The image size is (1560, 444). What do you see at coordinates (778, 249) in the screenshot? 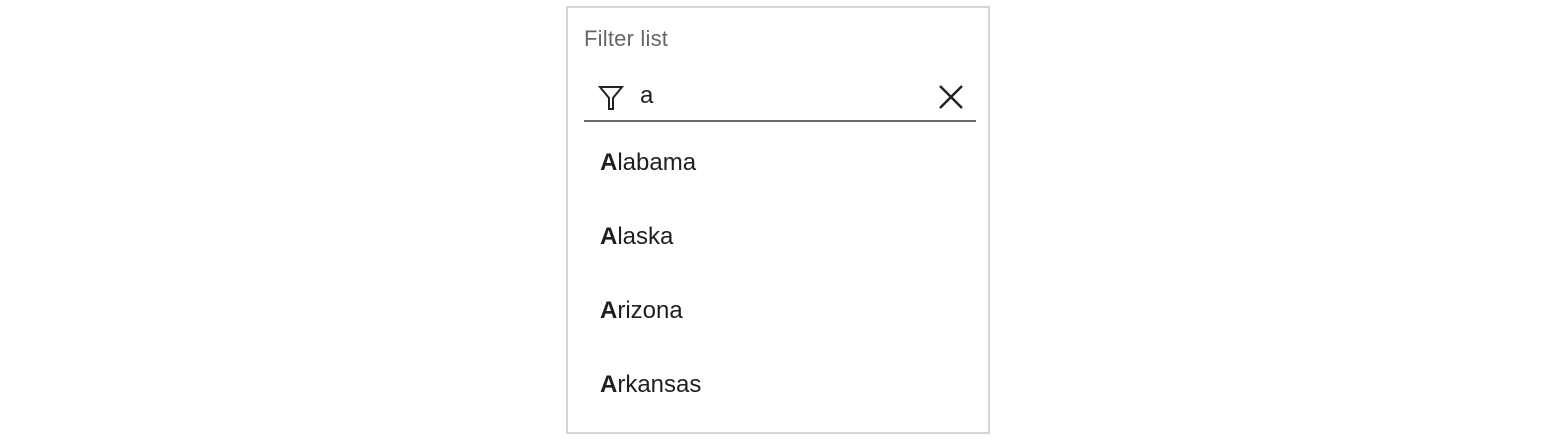
I see `list-item: Alaska` at bounding box center [778, 249].